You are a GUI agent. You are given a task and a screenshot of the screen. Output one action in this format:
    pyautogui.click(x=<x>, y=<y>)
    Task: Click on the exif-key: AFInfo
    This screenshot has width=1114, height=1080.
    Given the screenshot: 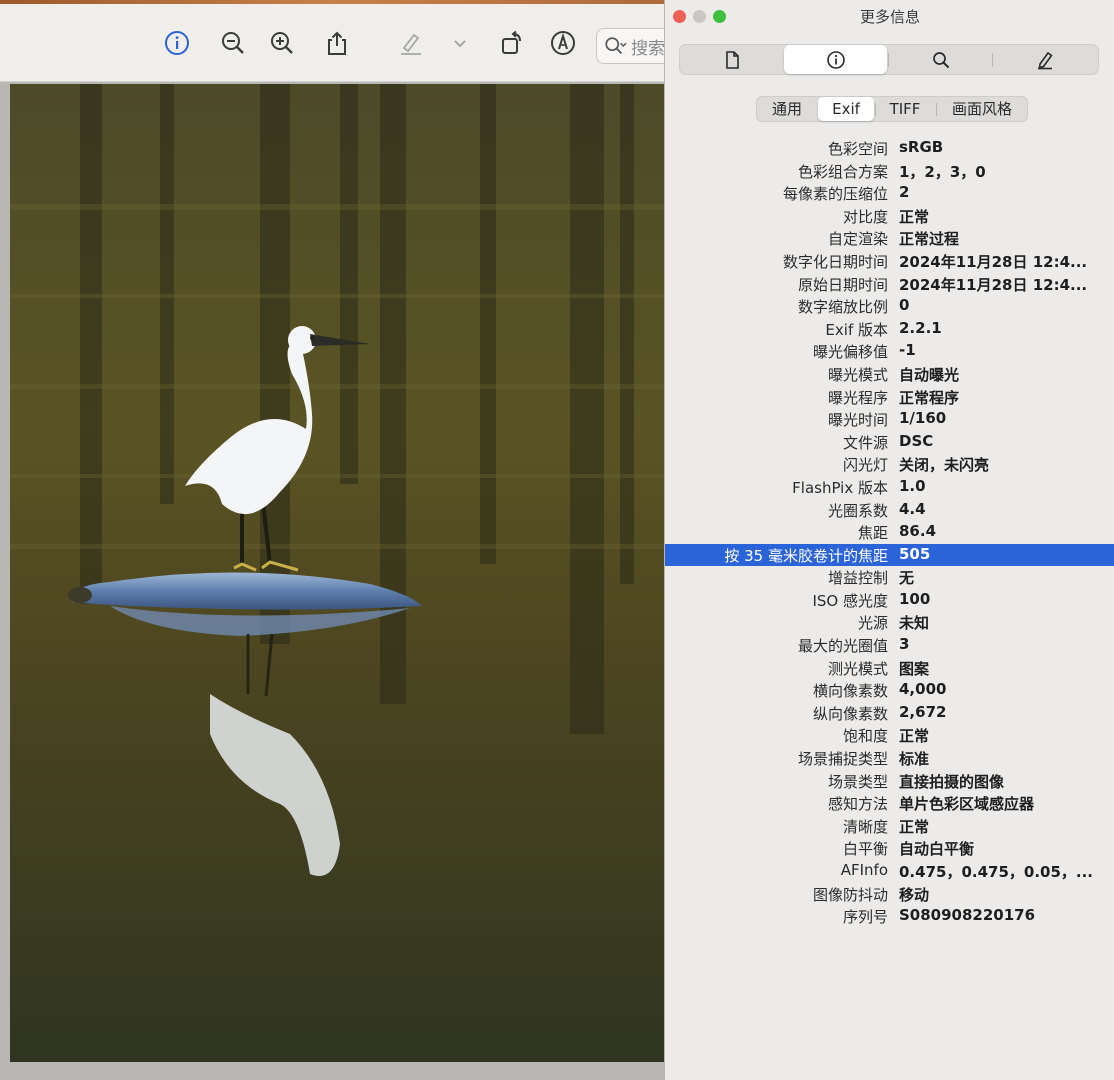 What is the action you would take?
    pyautogui.click(x=864, y=870)
    